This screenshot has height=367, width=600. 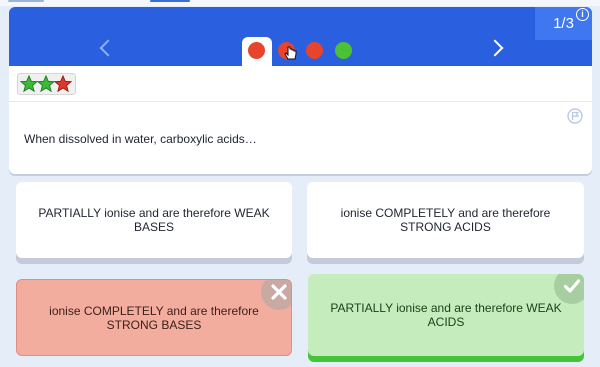 What do you see at coordinates (572, 286) in the screenshot?
I see `check-icon` at bounding box center [572, 286].